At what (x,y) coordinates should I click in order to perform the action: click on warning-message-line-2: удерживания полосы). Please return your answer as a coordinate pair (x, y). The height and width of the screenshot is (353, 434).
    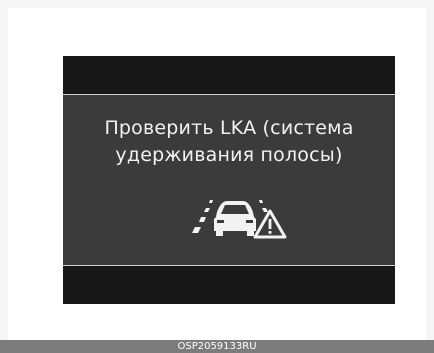
    Looking at the image, I should click on (229, 155).